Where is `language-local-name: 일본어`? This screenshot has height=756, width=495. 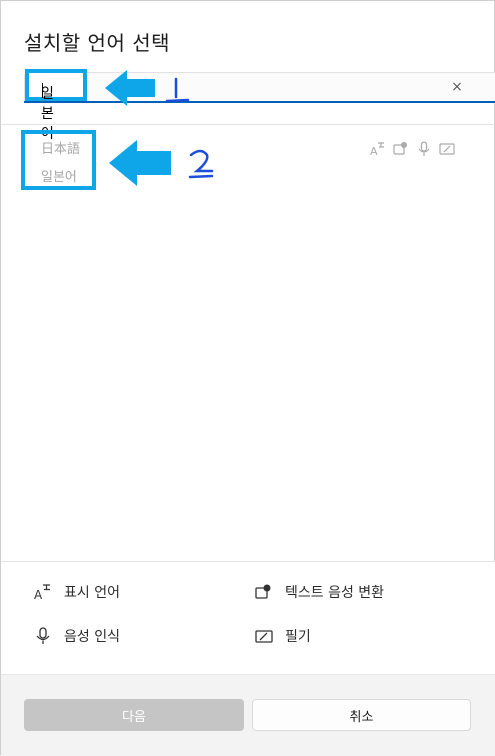
language-local-name: 일본어 is located at coordinates (59, 177).